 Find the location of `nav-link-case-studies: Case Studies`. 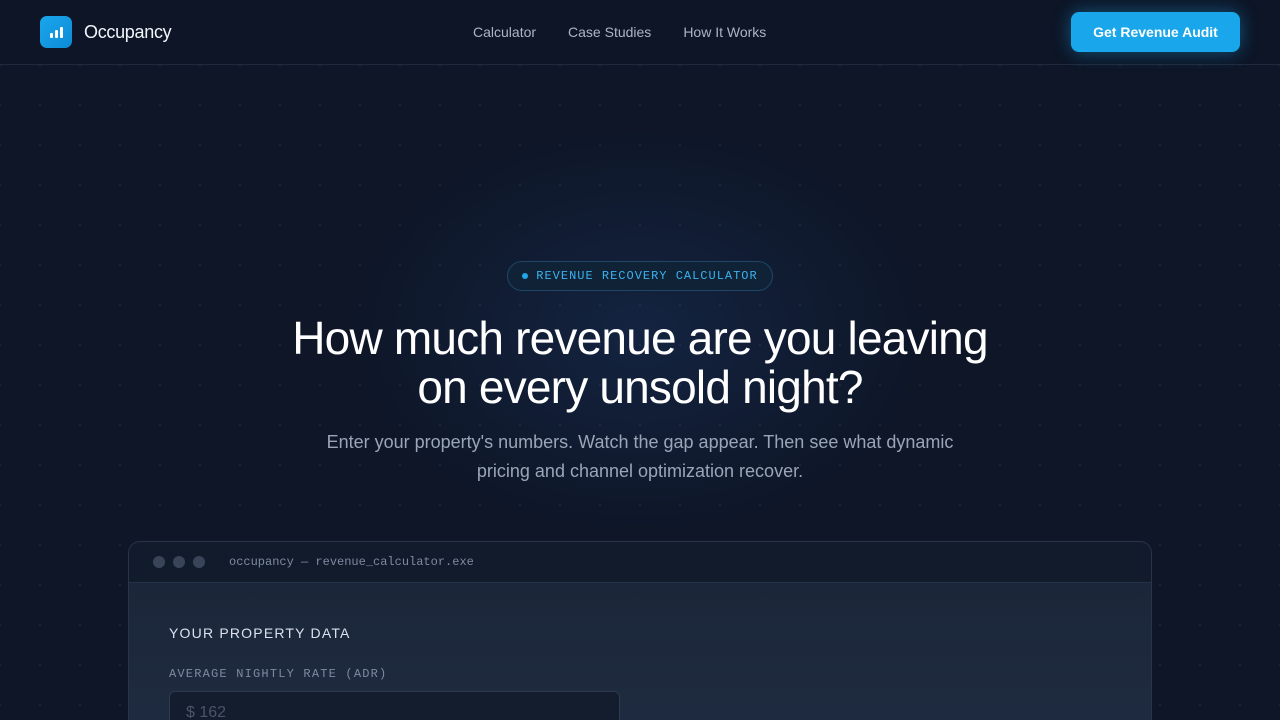

nav-link-case-studies: Case Studies is located at coordinates (609, 32).